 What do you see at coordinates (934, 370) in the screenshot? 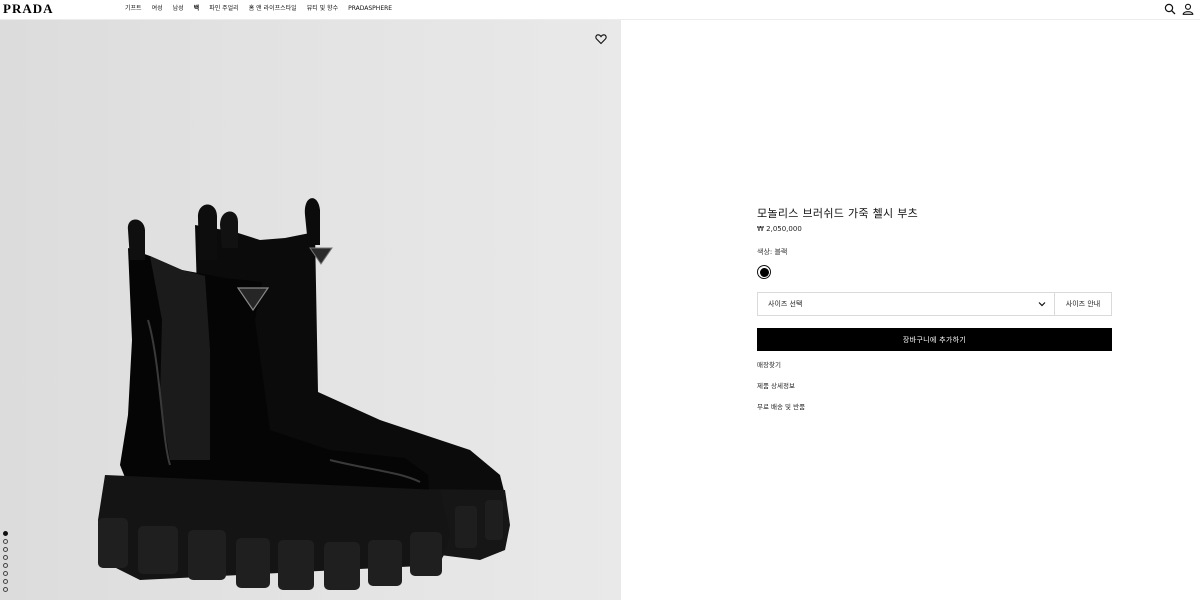
I see `store-locator-link: 매장찾기` at bounding box center [934, 370].